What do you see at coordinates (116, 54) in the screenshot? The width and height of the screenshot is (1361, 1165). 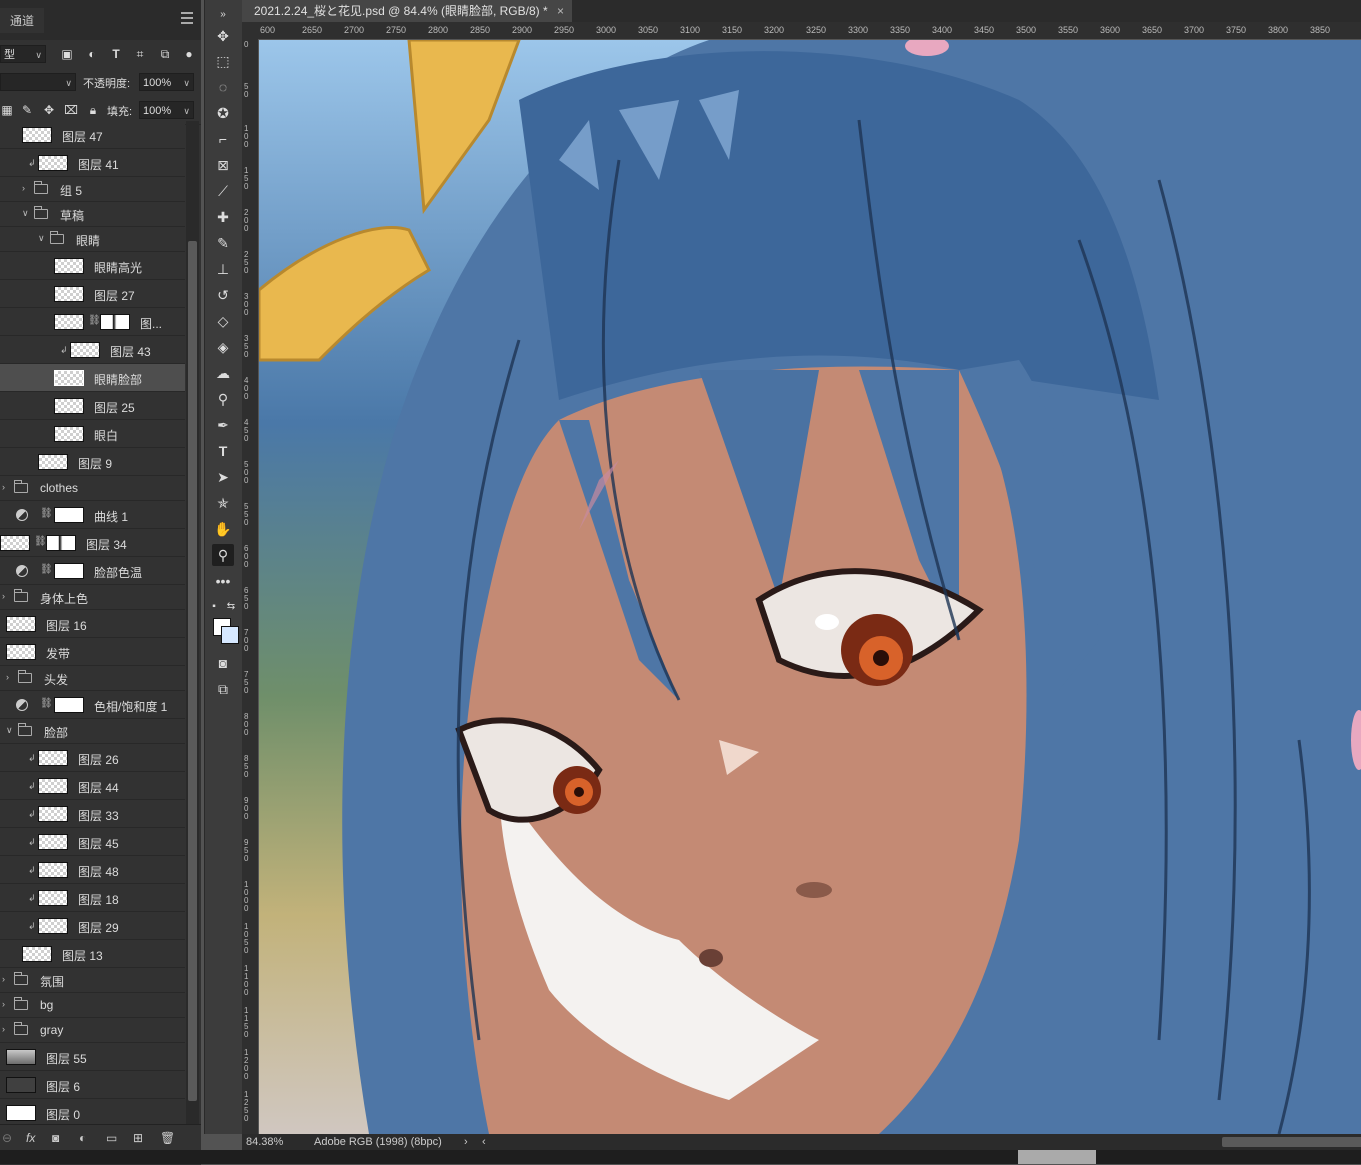 I see `filter-type-icon: T` at bounding box center [116, 54].